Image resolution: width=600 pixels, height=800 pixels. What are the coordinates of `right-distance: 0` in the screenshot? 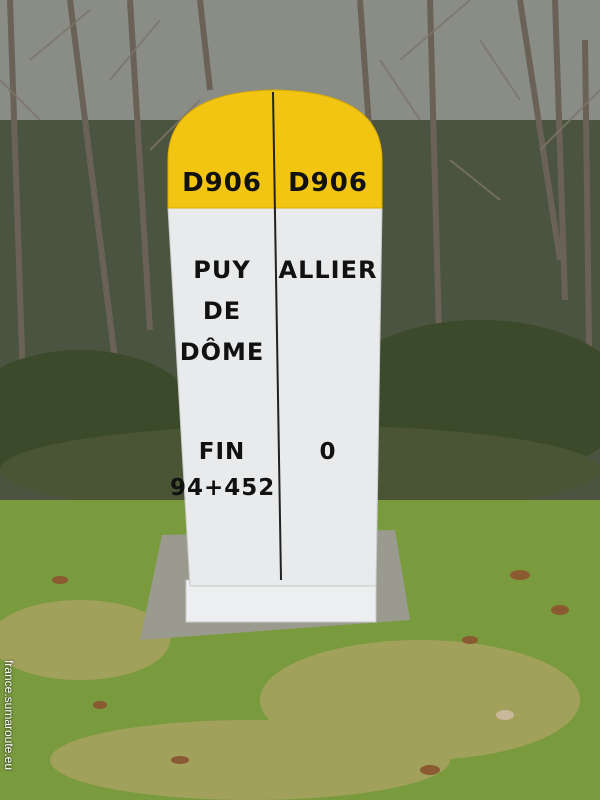 It's located at (328, 452).